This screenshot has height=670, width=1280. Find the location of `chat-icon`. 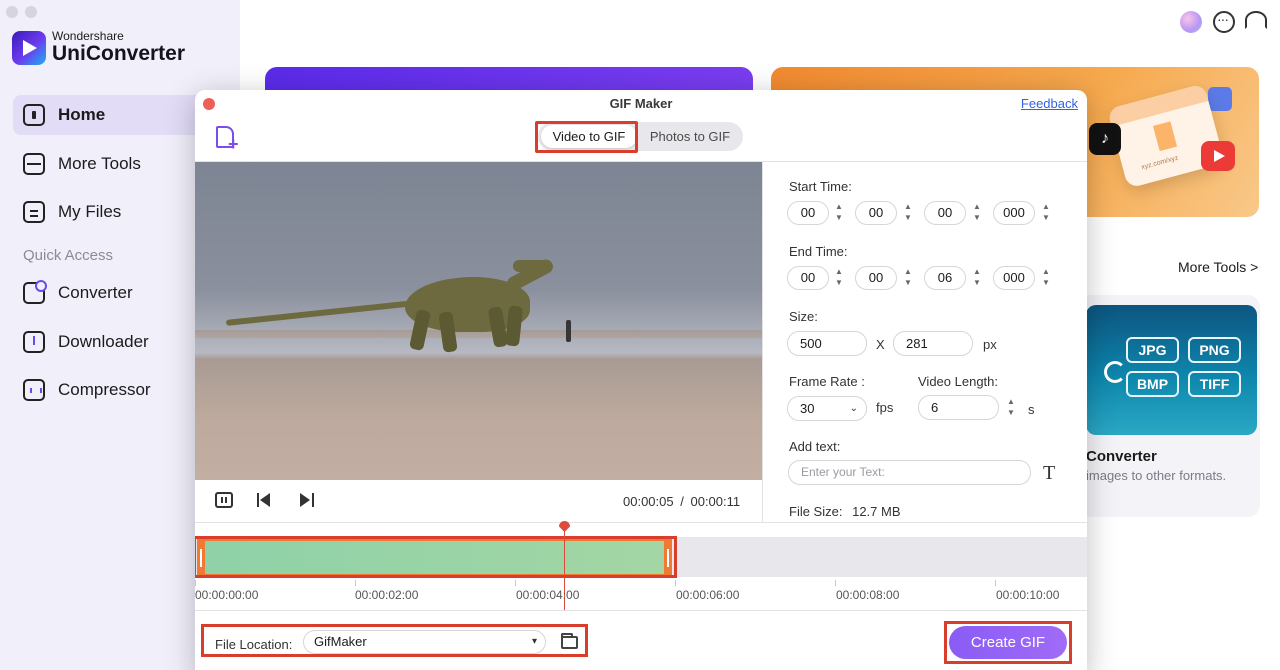

chat-icon is located at coordinates (1224, 22).